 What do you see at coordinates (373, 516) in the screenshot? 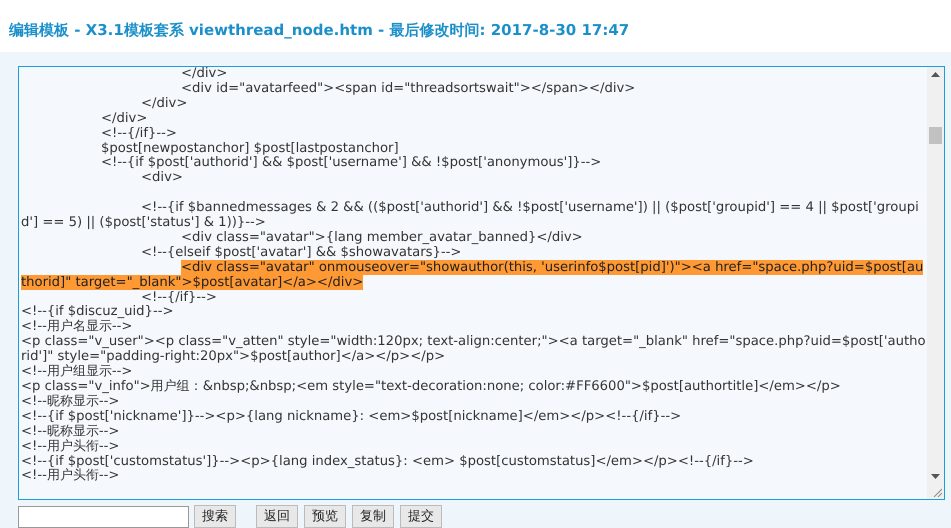
I see `action-button: 复制` at bounding box center [373, 516].